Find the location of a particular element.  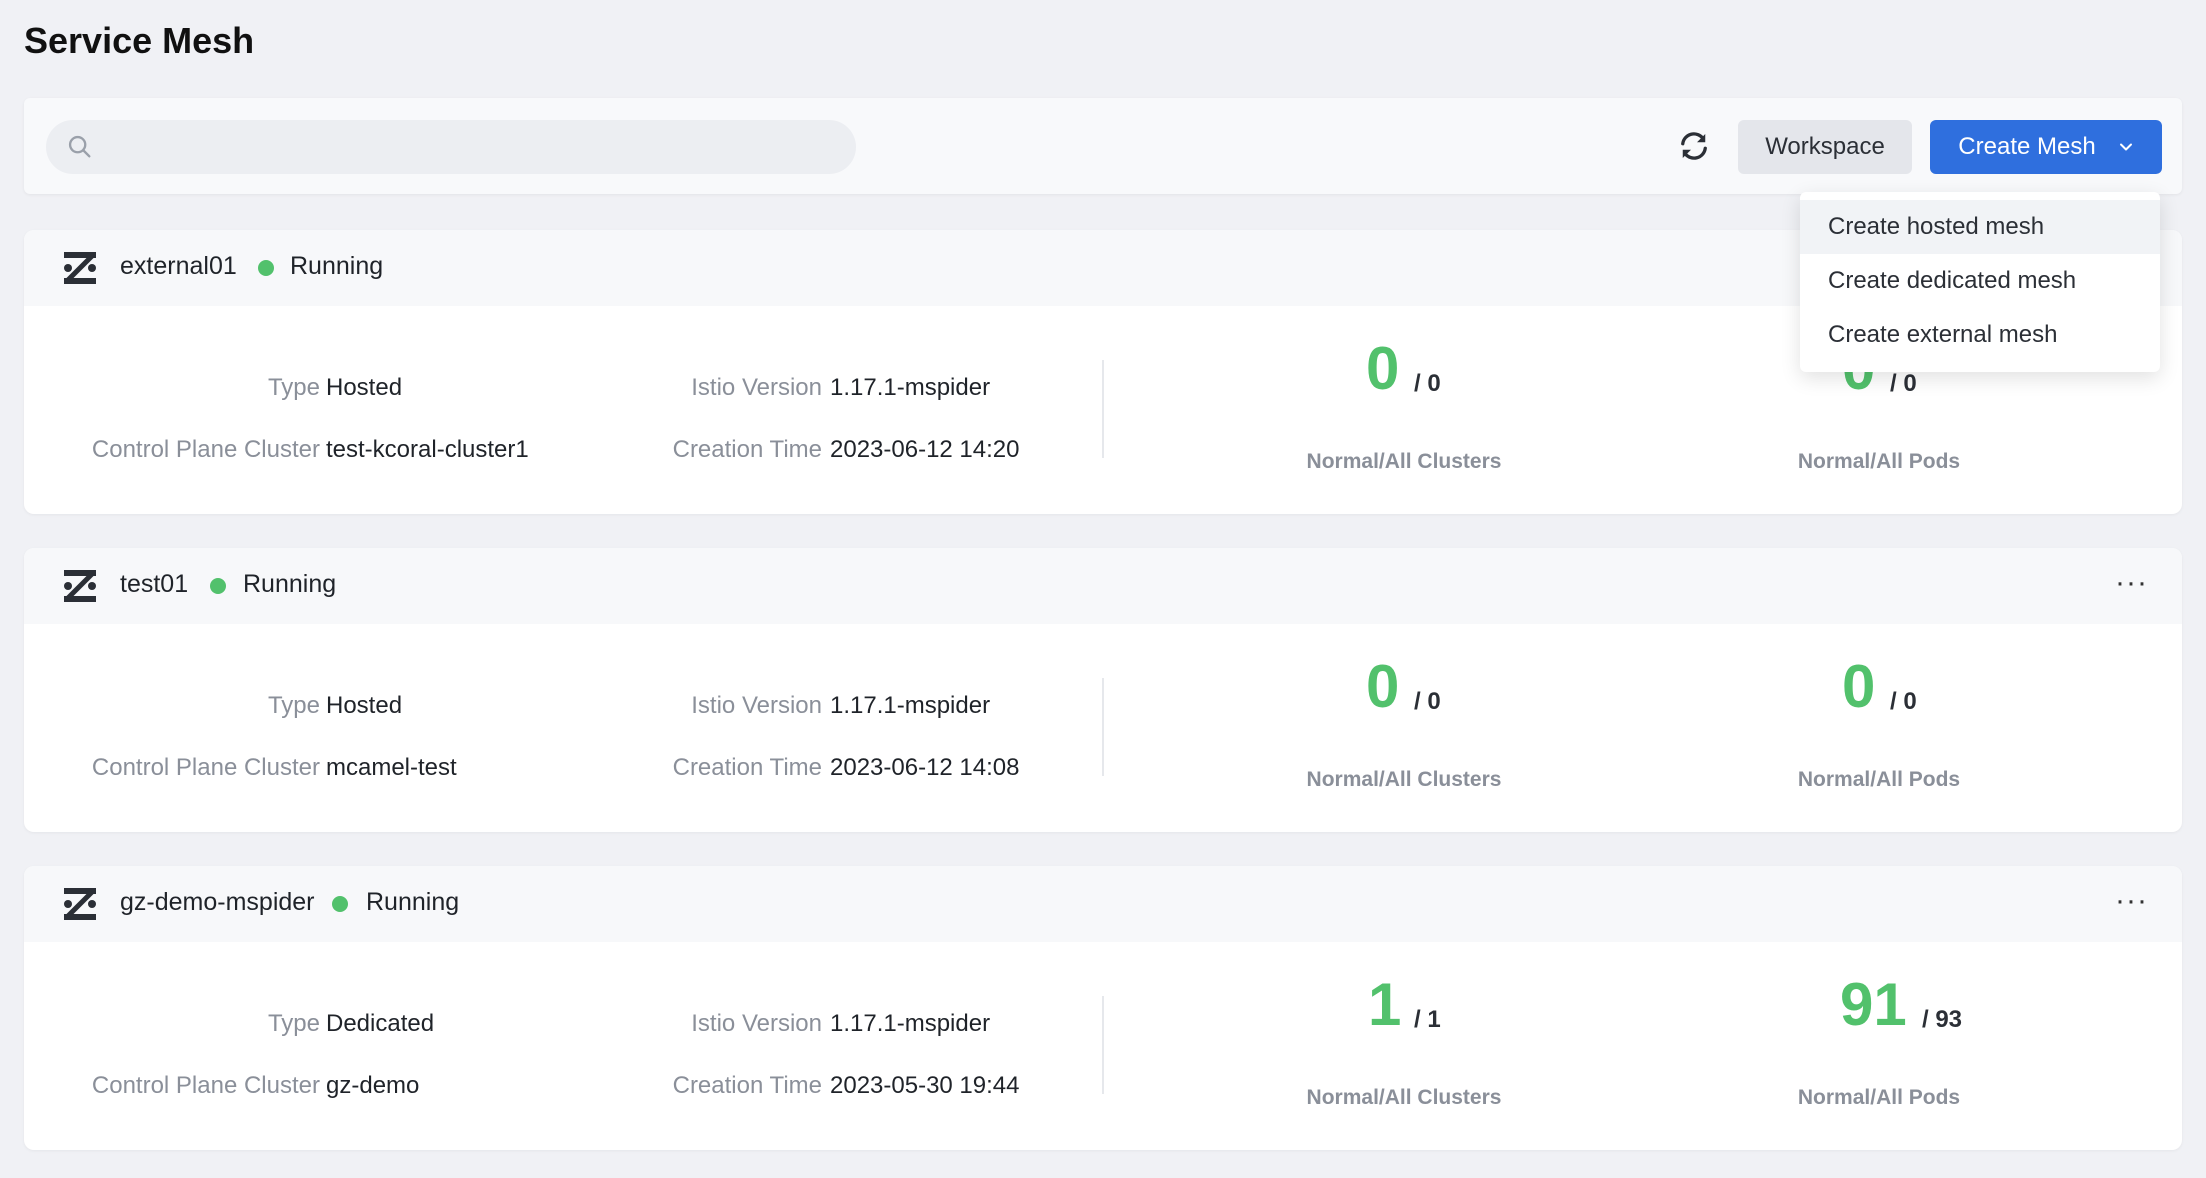

page-title: Service Mesh is located at coordinates (139, 40).